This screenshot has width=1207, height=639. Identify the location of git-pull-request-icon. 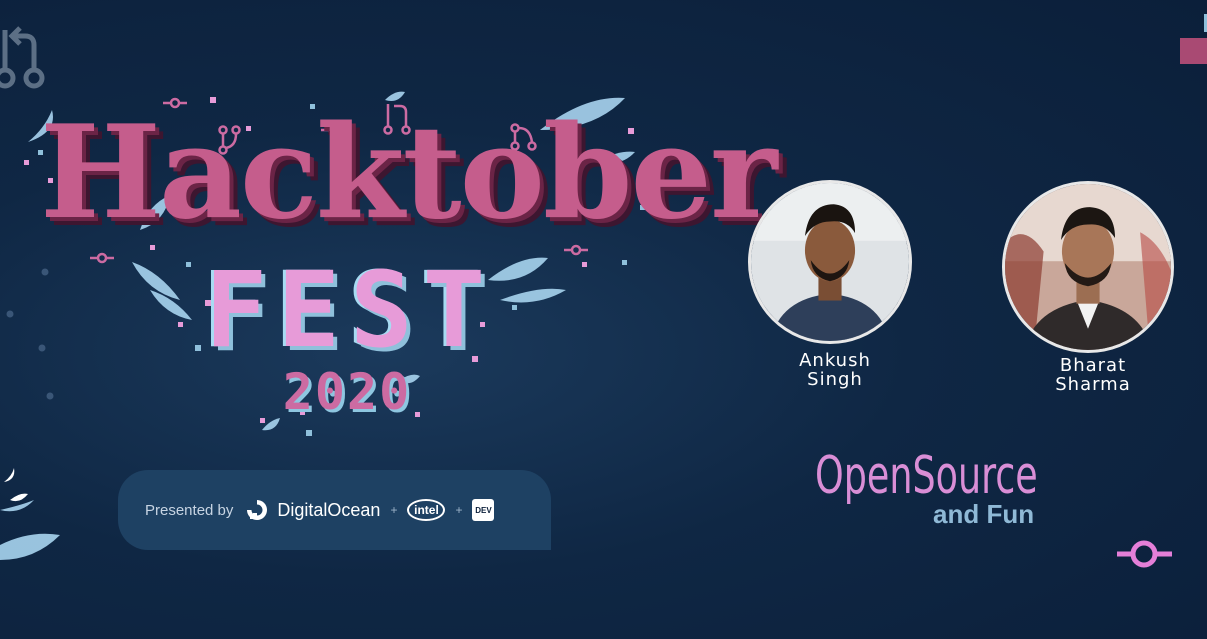
(22, 57).